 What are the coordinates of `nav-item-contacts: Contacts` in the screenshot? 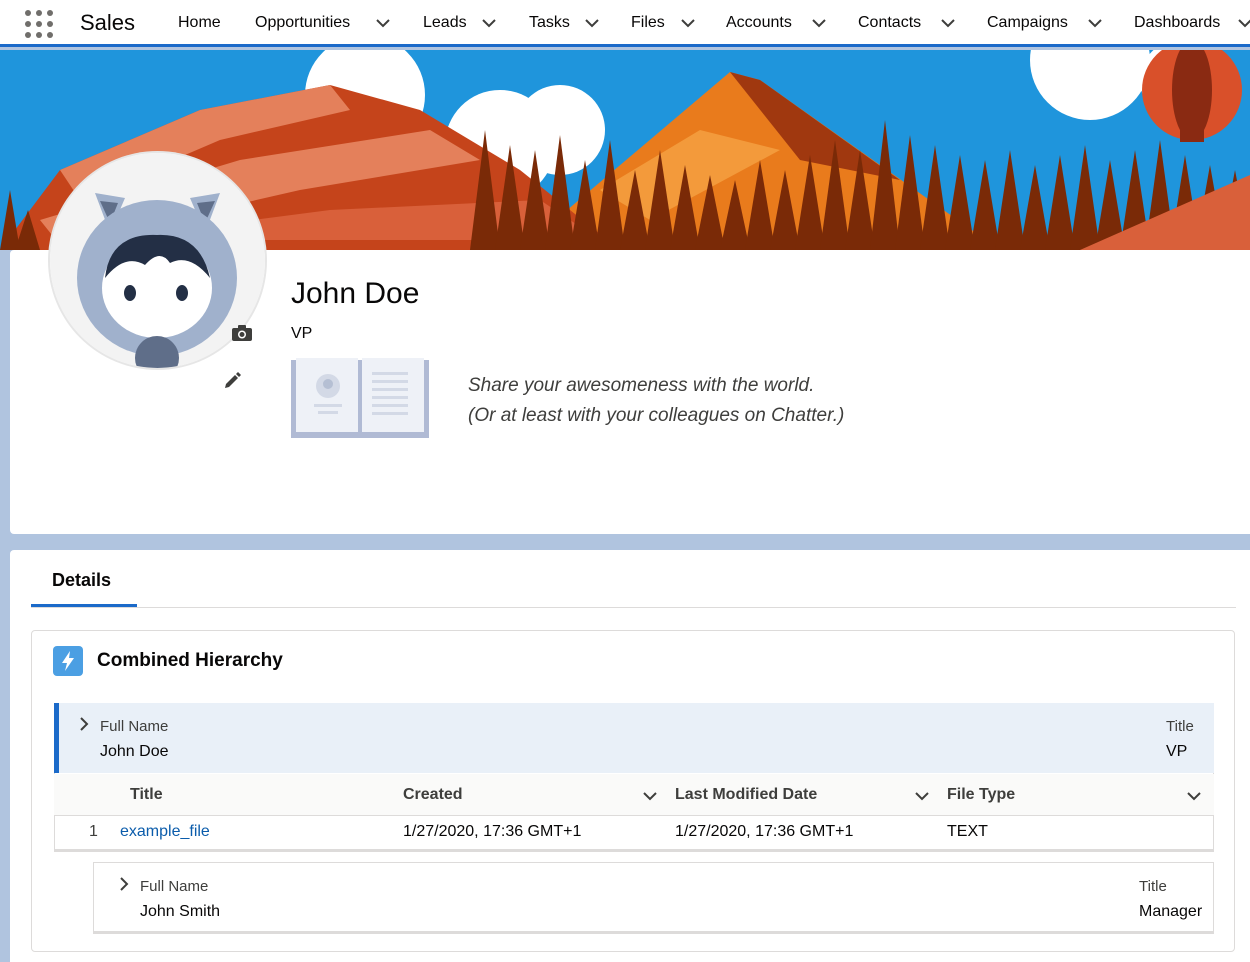 It's located at (889, 23).